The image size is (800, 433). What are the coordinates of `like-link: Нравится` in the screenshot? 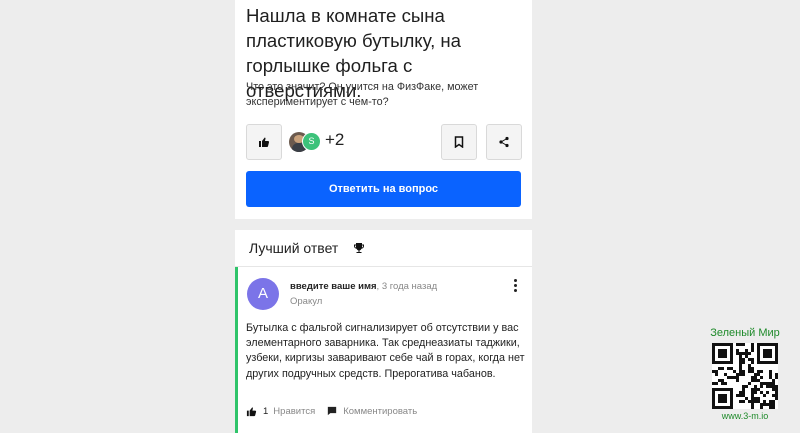 It's located at (294, 411).